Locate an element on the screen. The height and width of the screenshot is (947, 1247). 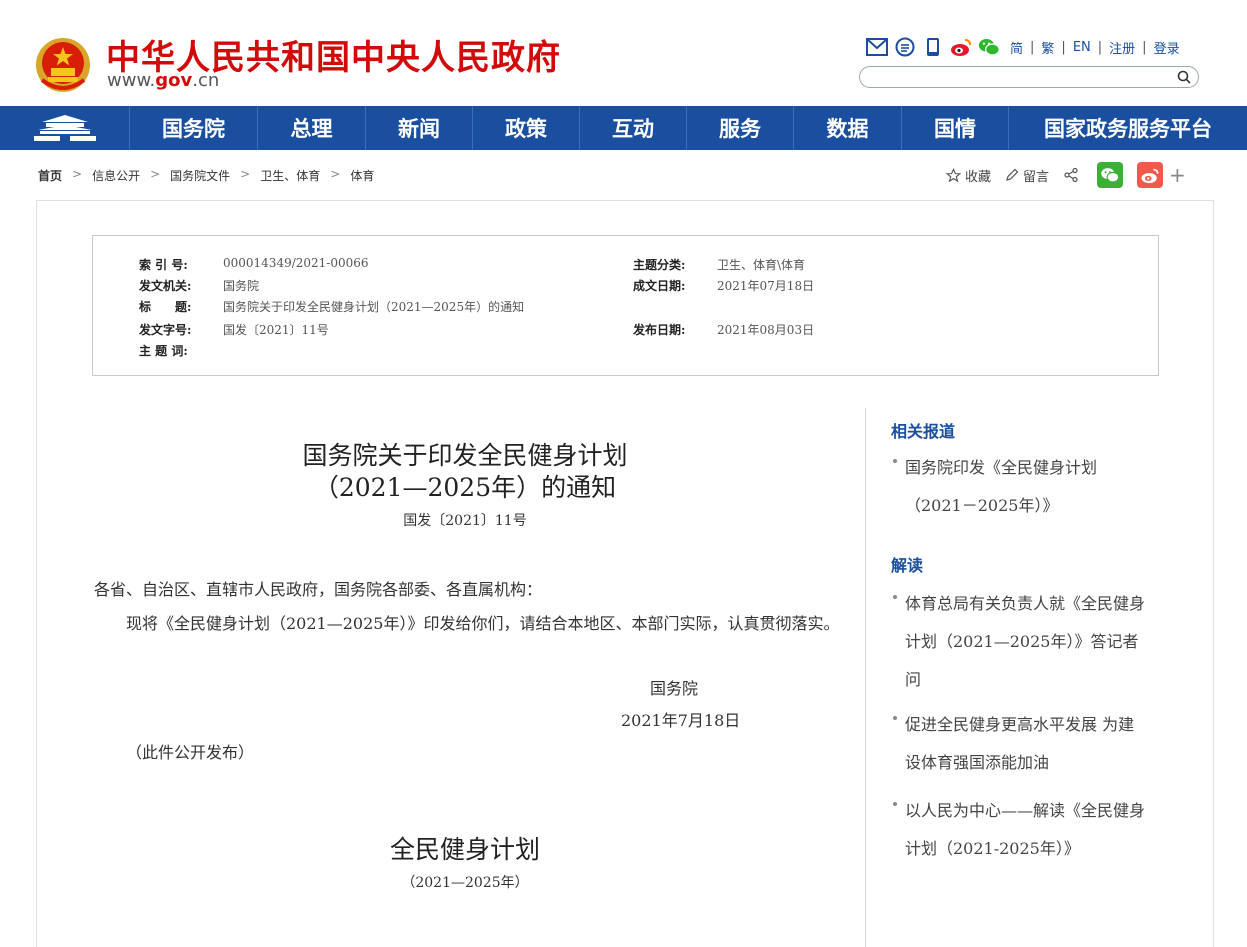
search-box is located at coordinates (1029, 77).